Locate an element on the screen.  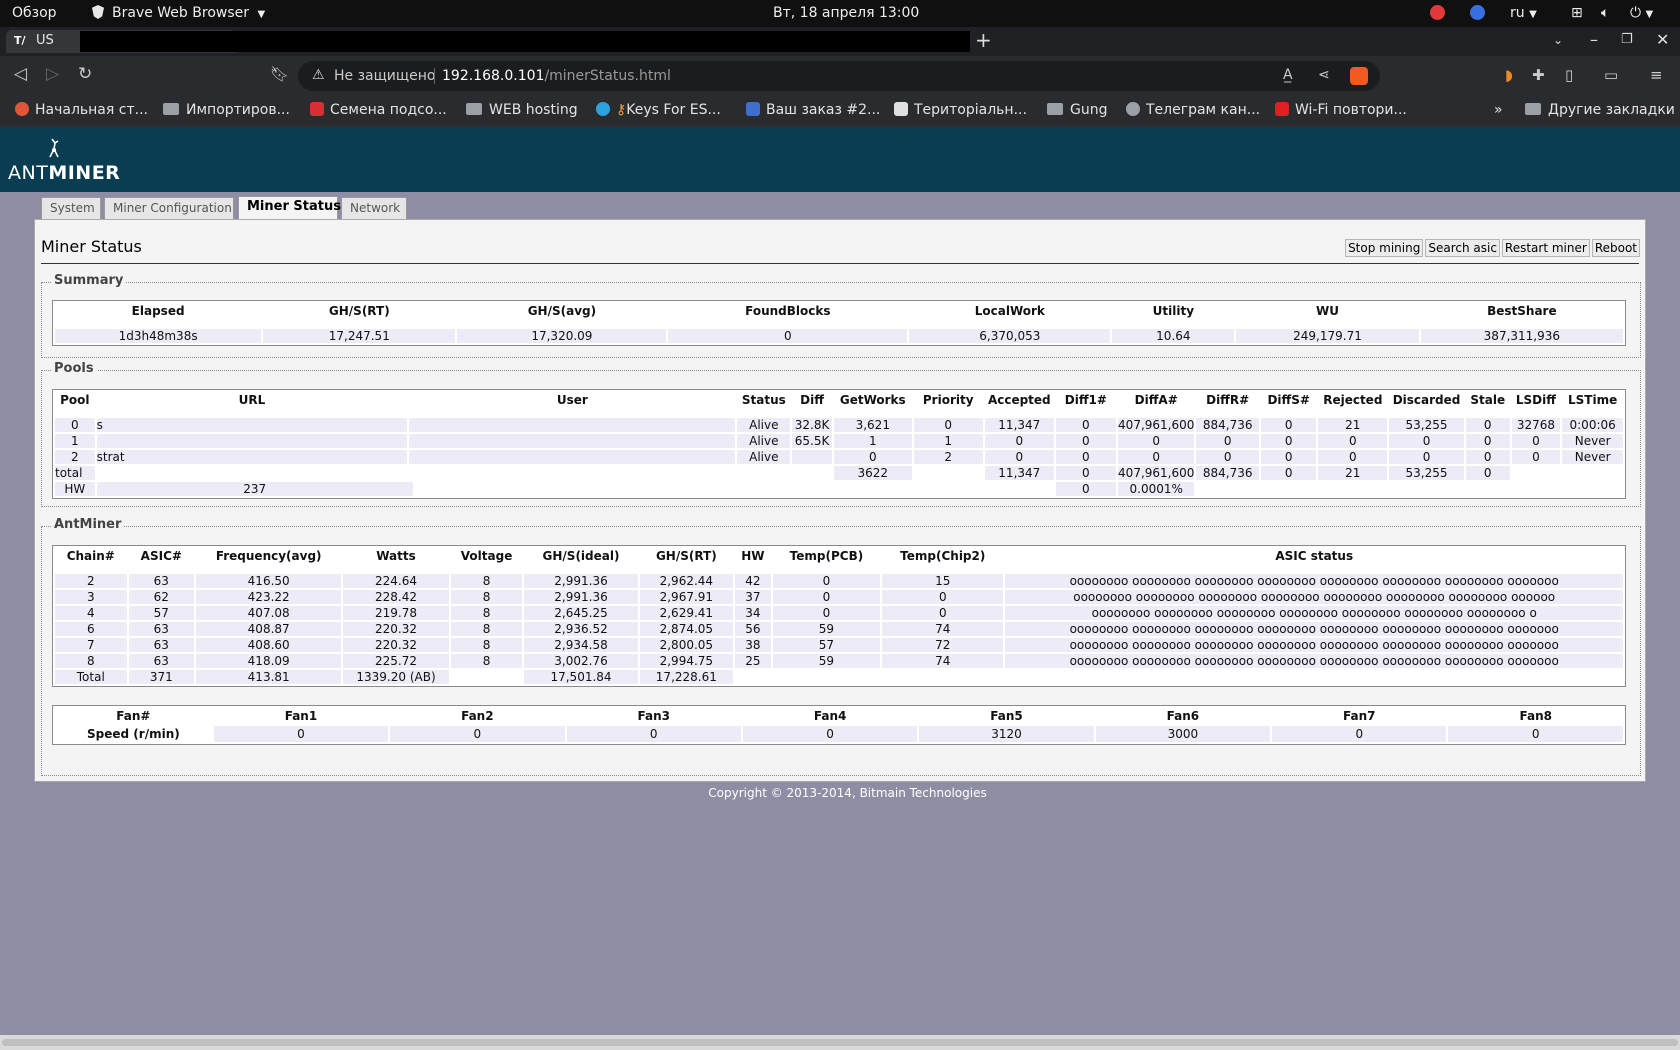
chain-total-cell is located at coordinates (487, 677).